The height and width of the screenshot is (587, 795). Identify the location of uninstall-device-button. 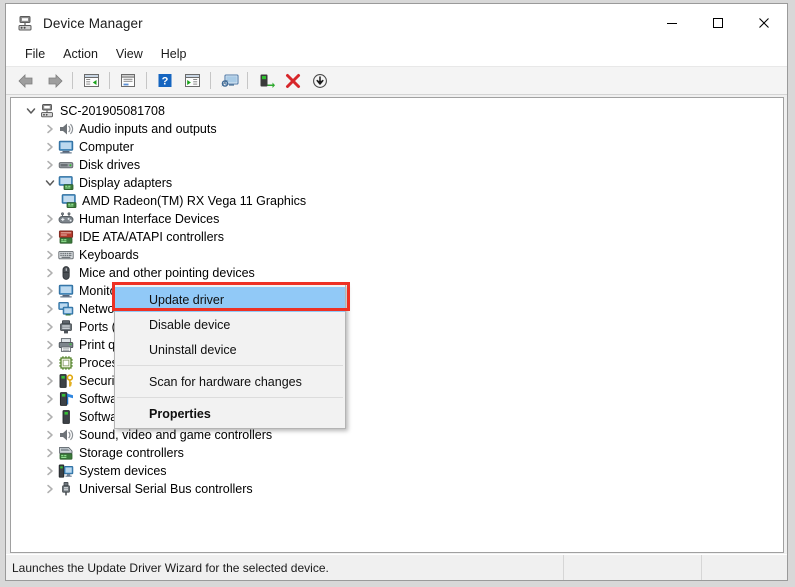
(293, 81).